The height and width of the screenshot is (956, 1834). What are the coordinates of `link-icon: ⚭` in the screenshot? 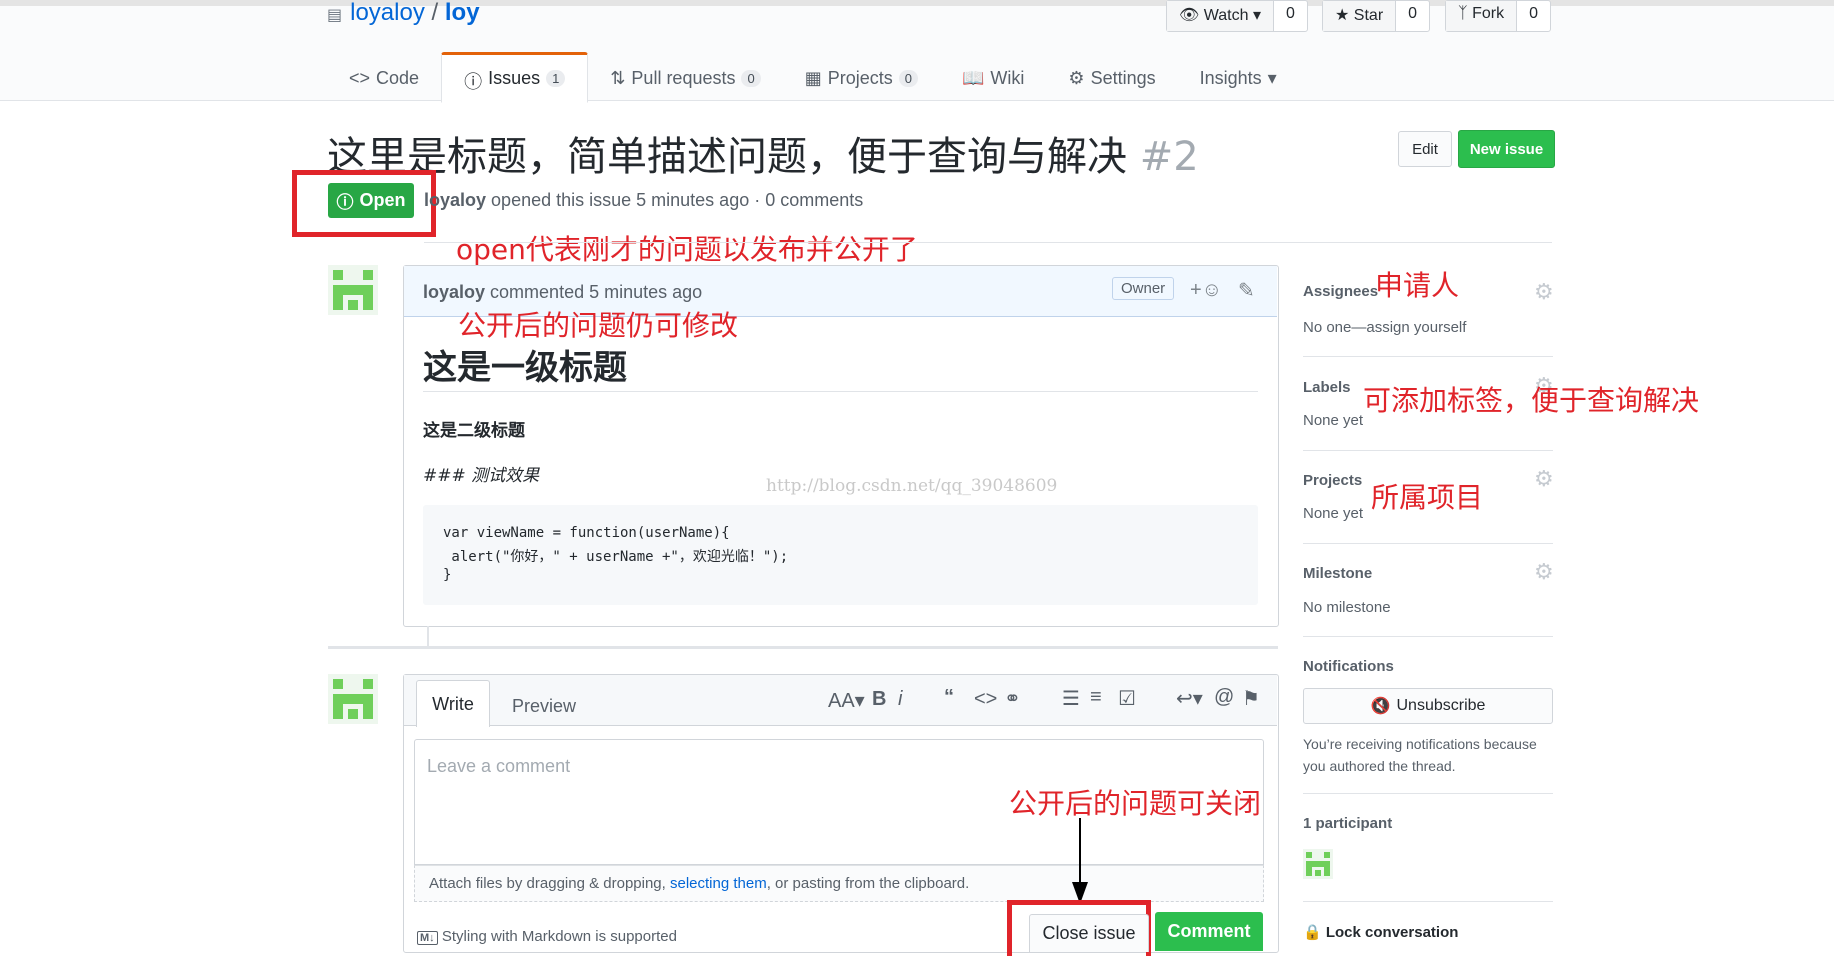 It's located at (1012, 698).